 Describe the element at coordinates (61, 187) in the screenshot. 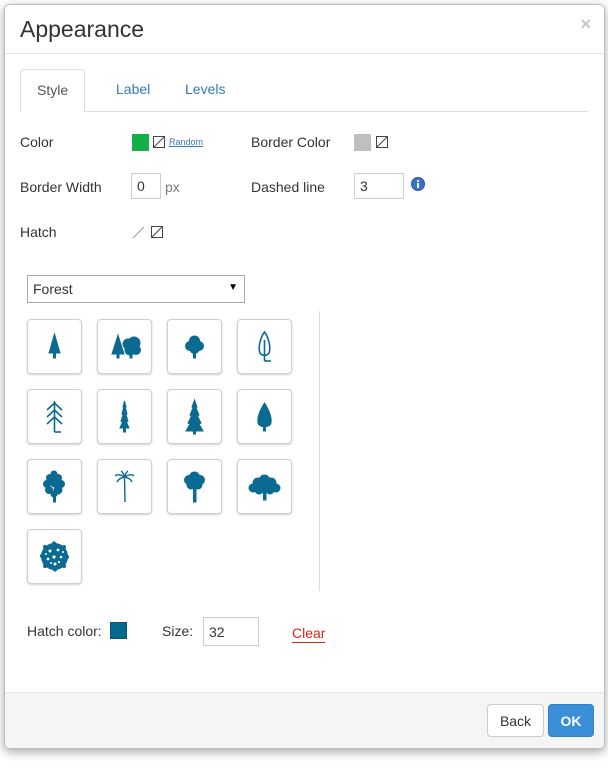

I see `border-width-label: Border Width` at that location.